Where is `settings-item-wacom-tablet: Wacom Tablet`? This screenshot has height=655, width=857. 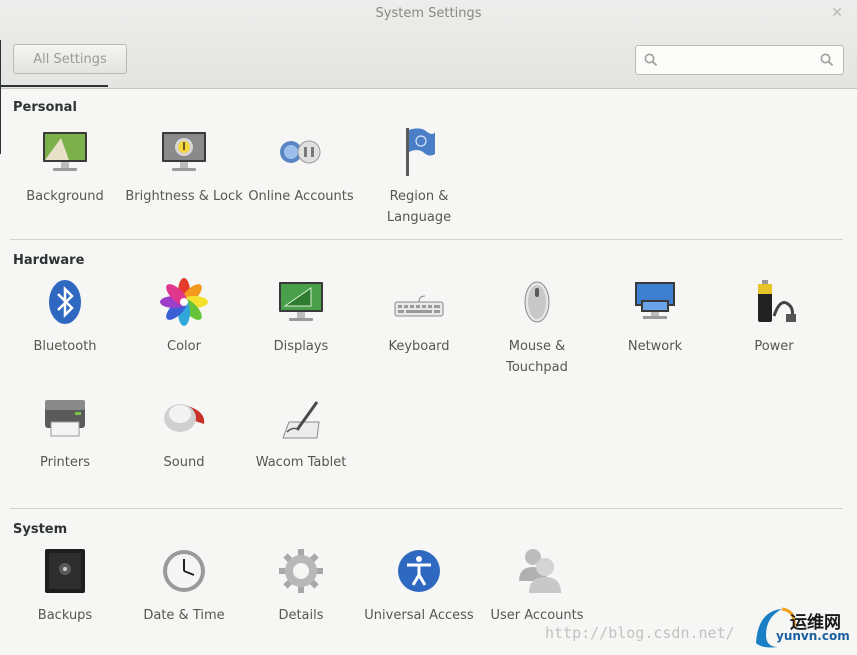
settings-item-wacom-tablet: Wacom Tablet is located at coordinates (301, 433).